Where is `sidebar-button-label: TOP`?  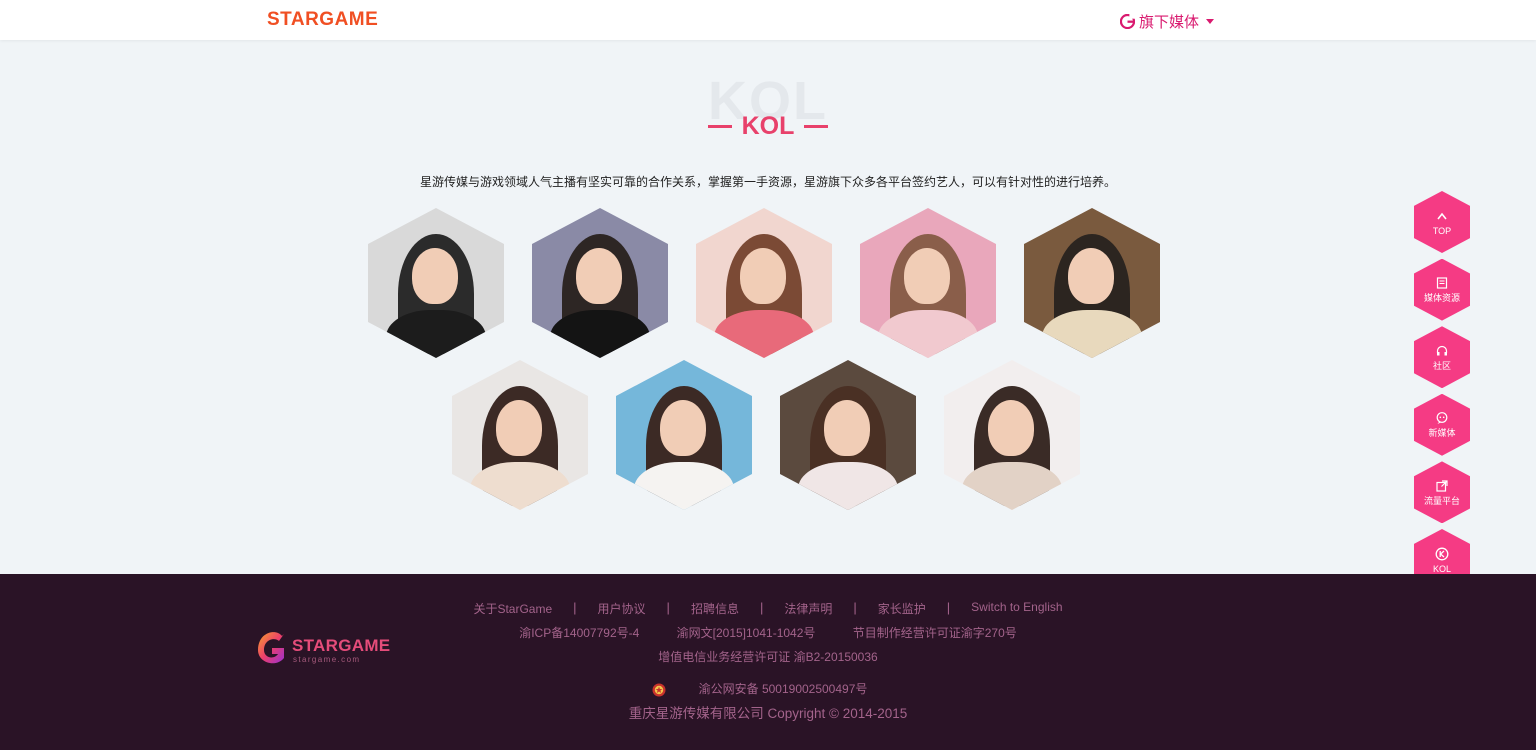
sidebar-button-label: TOP is located at coordinates (1442, 230).